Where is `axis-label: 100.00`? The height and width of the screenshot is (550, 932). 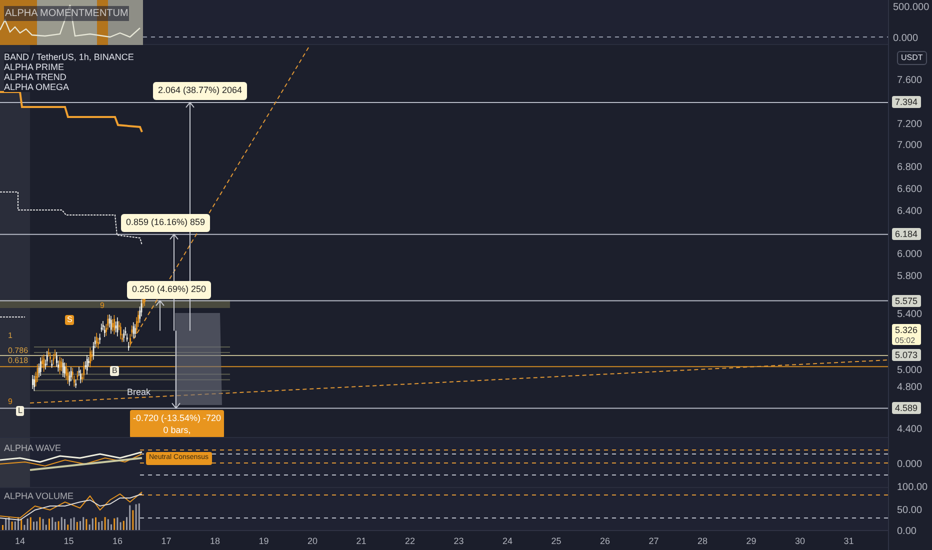
axis-label: 100.00 is located at coordinates (912, 488).